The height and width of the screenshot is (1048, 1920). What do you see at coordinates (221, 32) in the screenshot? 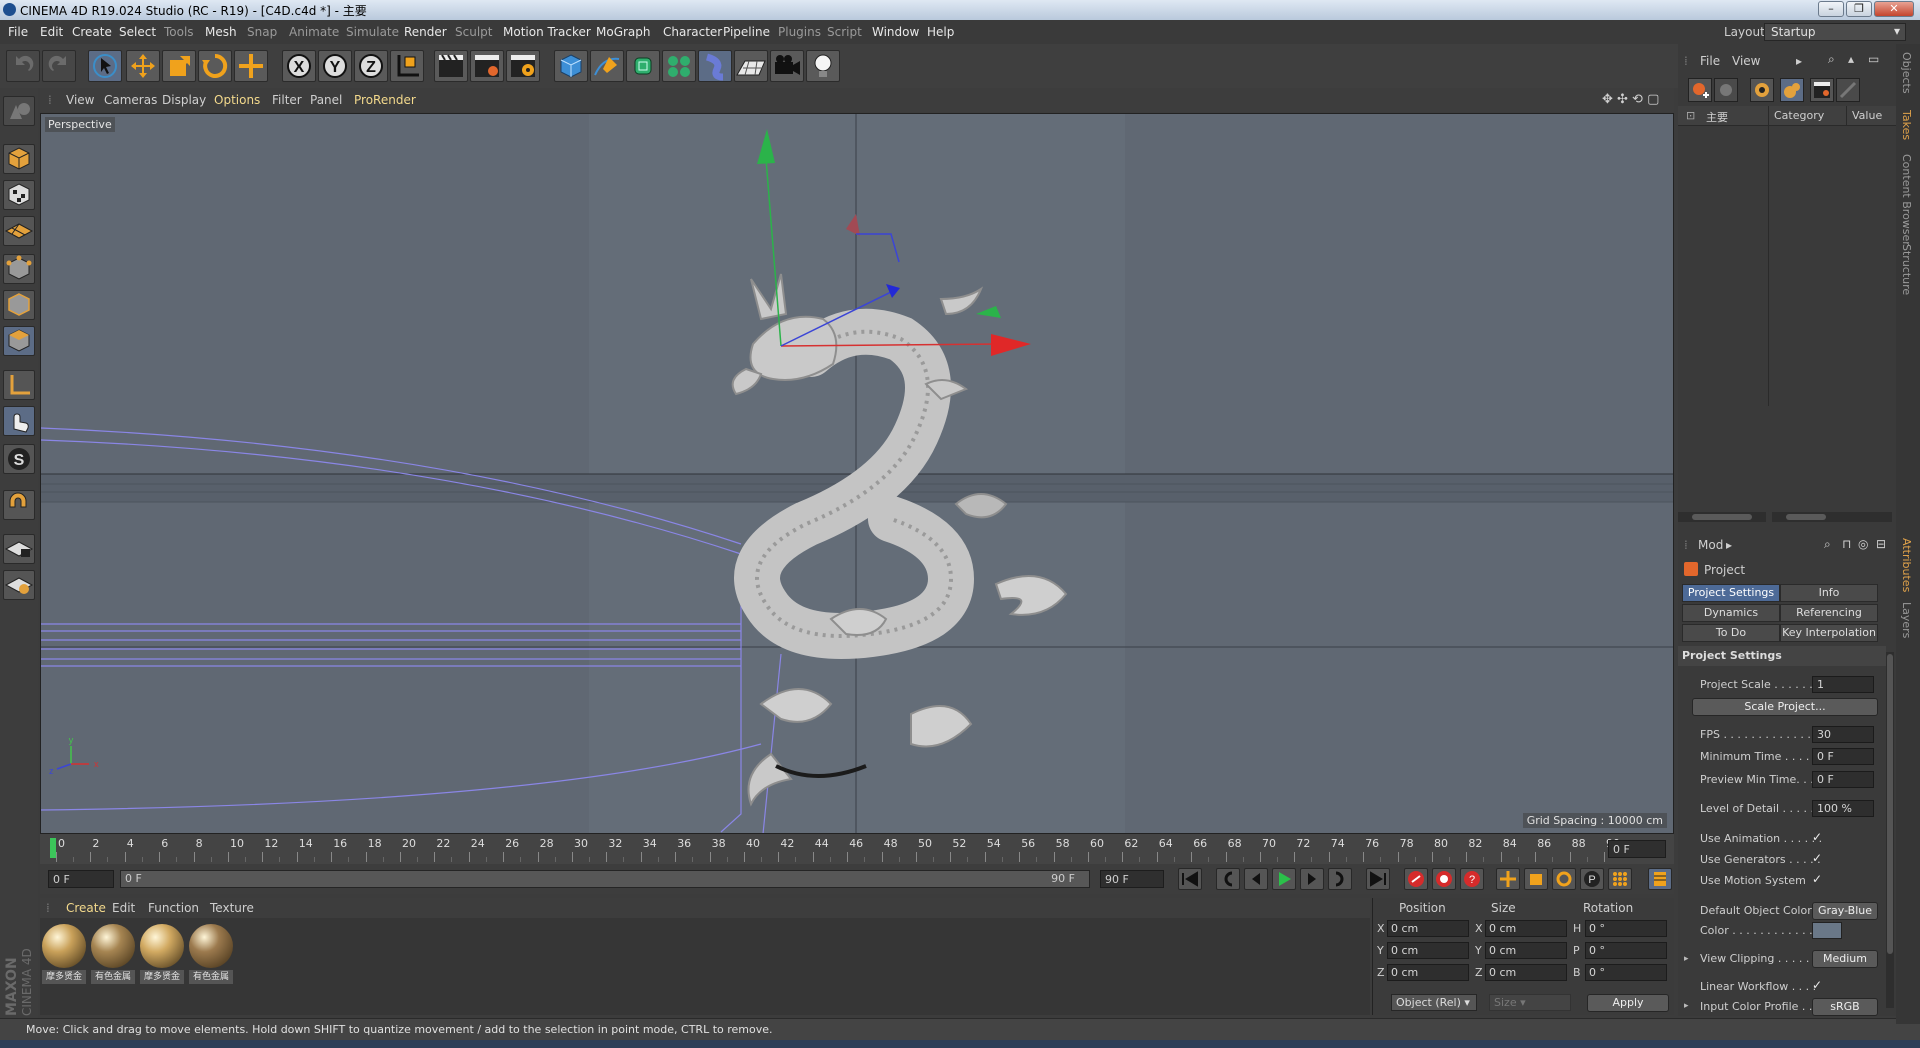
I see `menu-mesh: Mesh` at bounding box center [221, 32].